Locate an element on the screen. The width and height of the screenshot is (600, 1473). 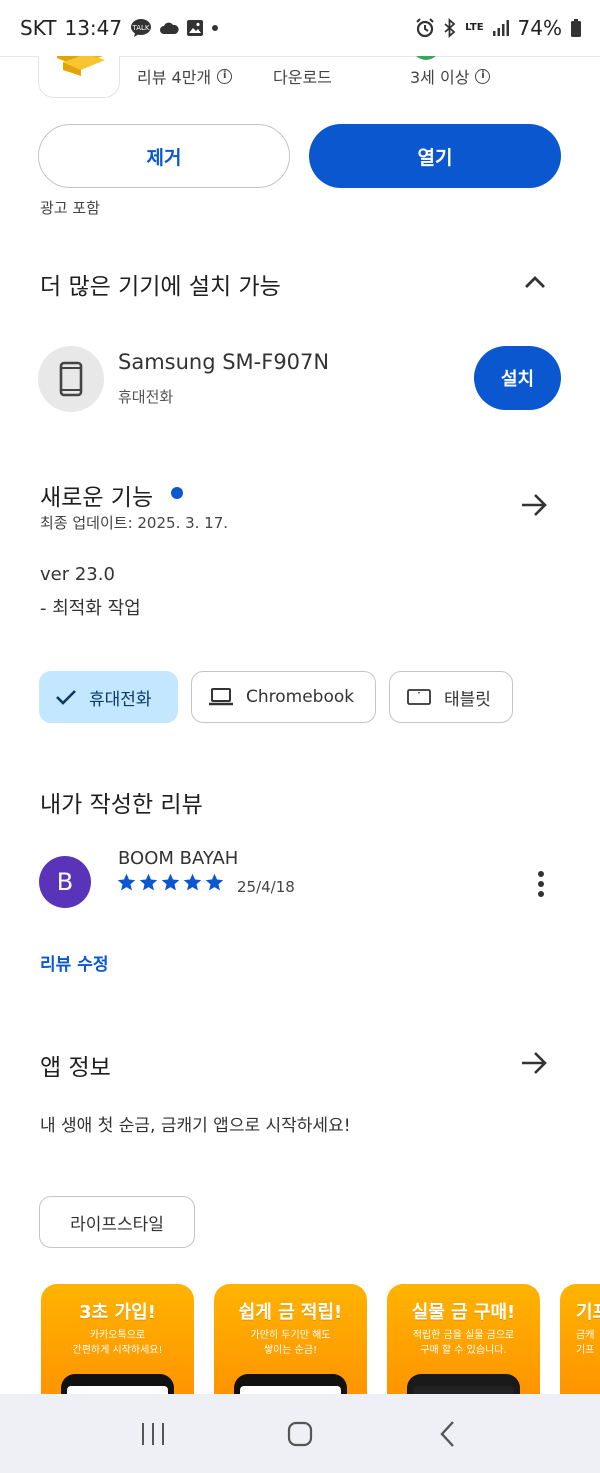
cloud-icon is located at coordinates (169, 28).